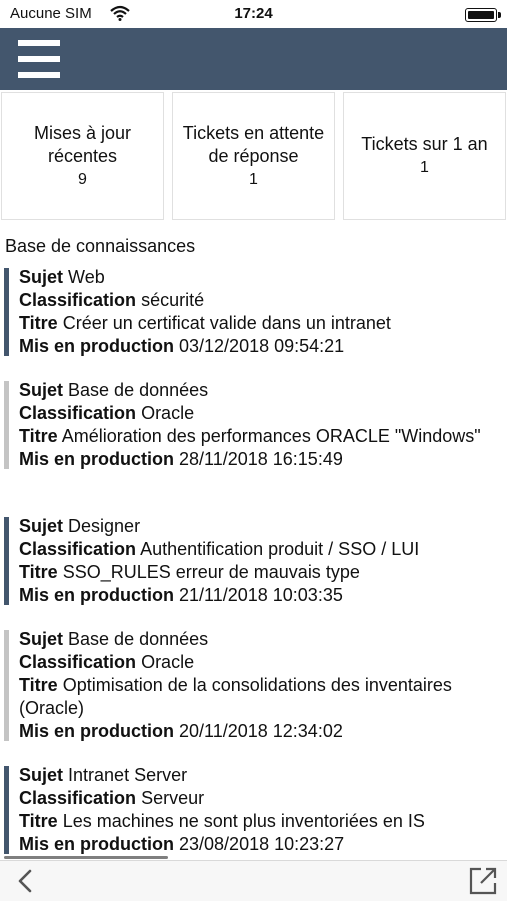 This screenshot has width=507, height=902. Describe the element at coordinates (262, 346) in the screenshot. I see `production-value: 03/12/2018 09:54:21` at that location.